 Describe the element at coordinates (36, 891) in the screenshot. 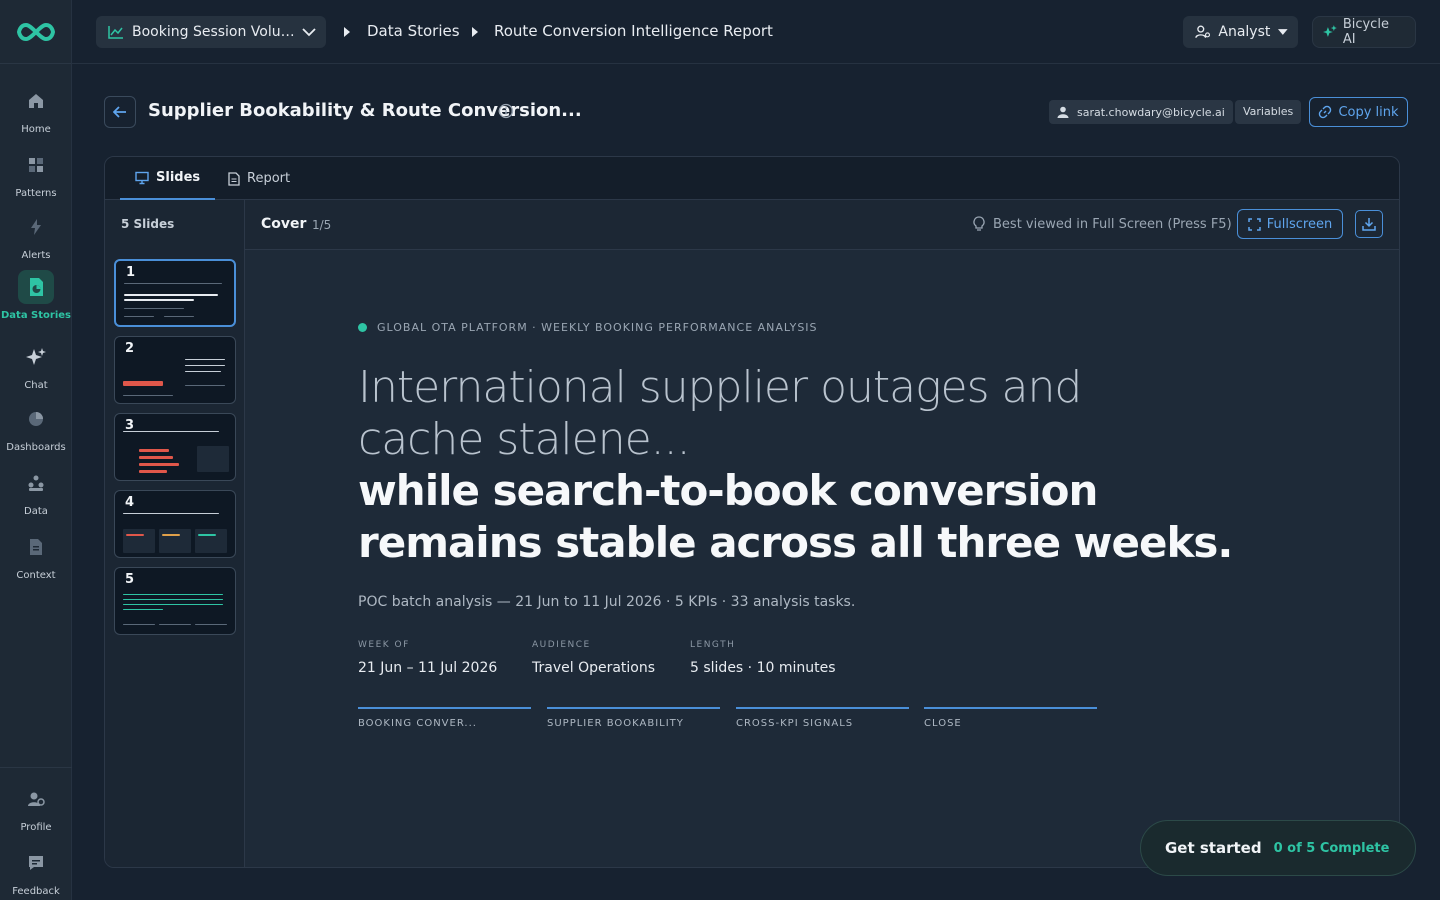

I see `rail-item-label: Feedback` at that location.